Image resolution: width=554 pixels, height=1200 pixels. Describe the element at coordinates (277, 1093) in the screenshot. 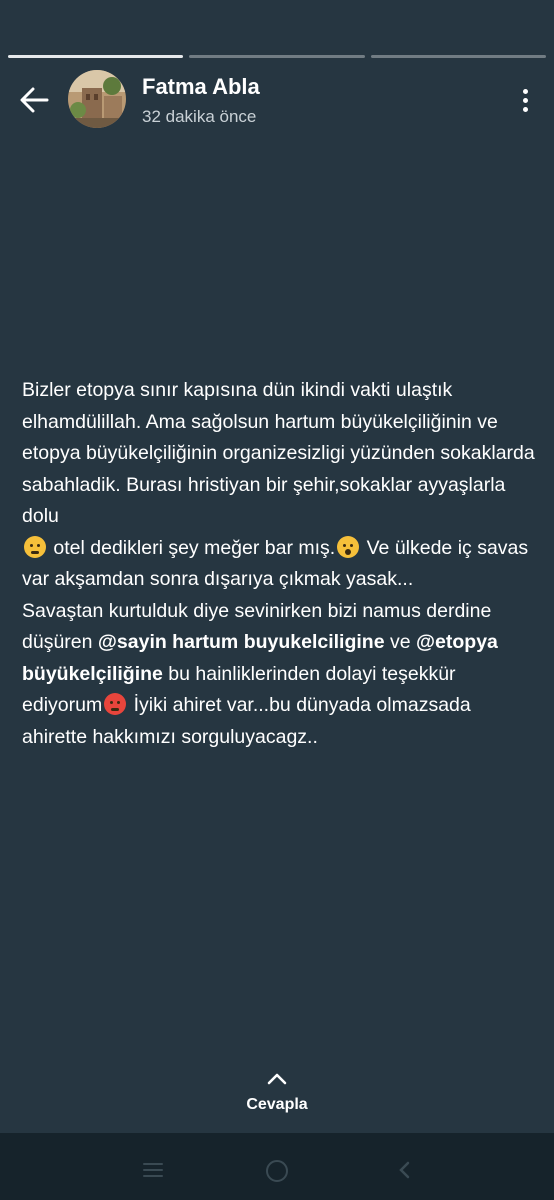

I see `reply-button: Cevapla` at that location.